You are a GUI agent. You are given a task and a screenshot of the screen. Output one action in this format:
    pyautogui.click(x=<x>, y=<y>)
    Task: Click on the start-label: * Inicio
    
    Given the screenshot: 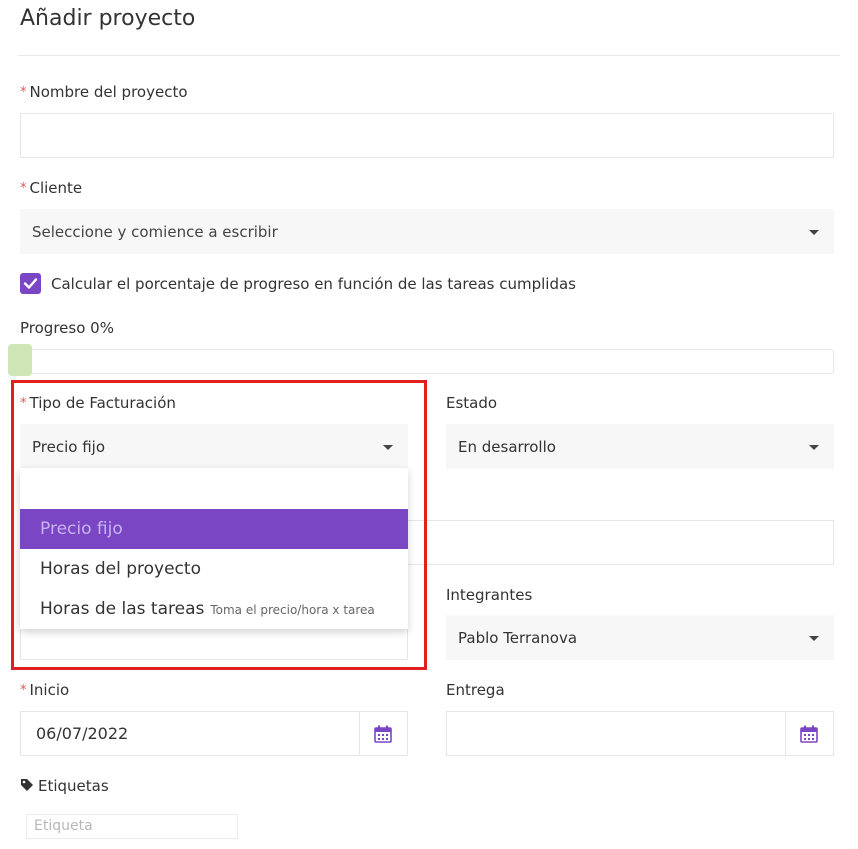 What is the action you would take?
    pyautogui.click(x=44, y=690)
    